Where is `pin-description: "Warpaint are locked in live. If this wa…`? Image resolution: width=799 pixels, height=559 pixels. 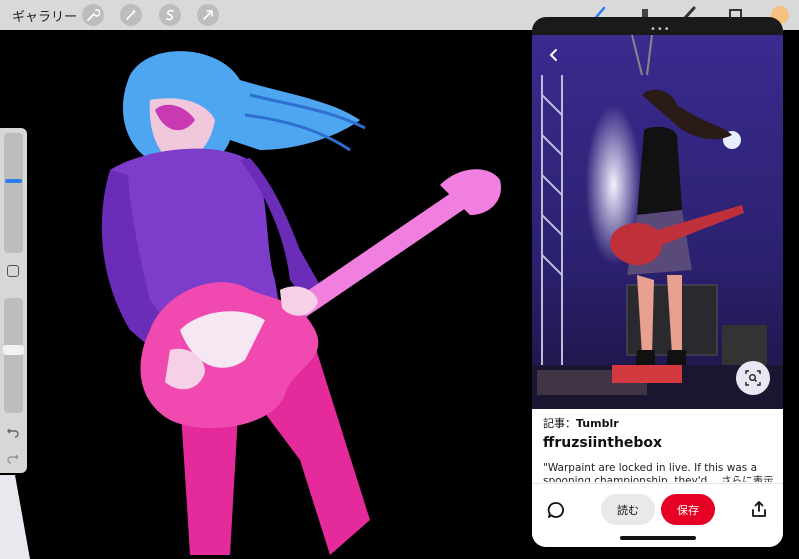 pin-description: "Warpaint are locked in live. If this wa… is located at coordinates (659, 472).